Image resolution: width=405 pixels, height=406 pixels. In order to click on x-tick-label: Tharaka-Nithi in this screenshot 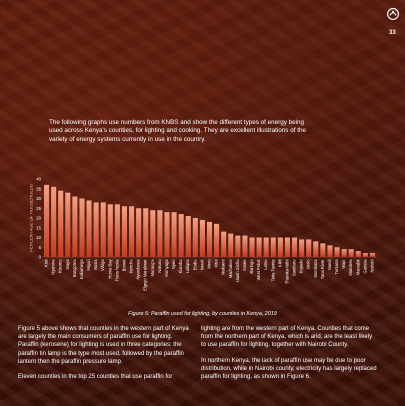, I will do `click(286, 271)`.